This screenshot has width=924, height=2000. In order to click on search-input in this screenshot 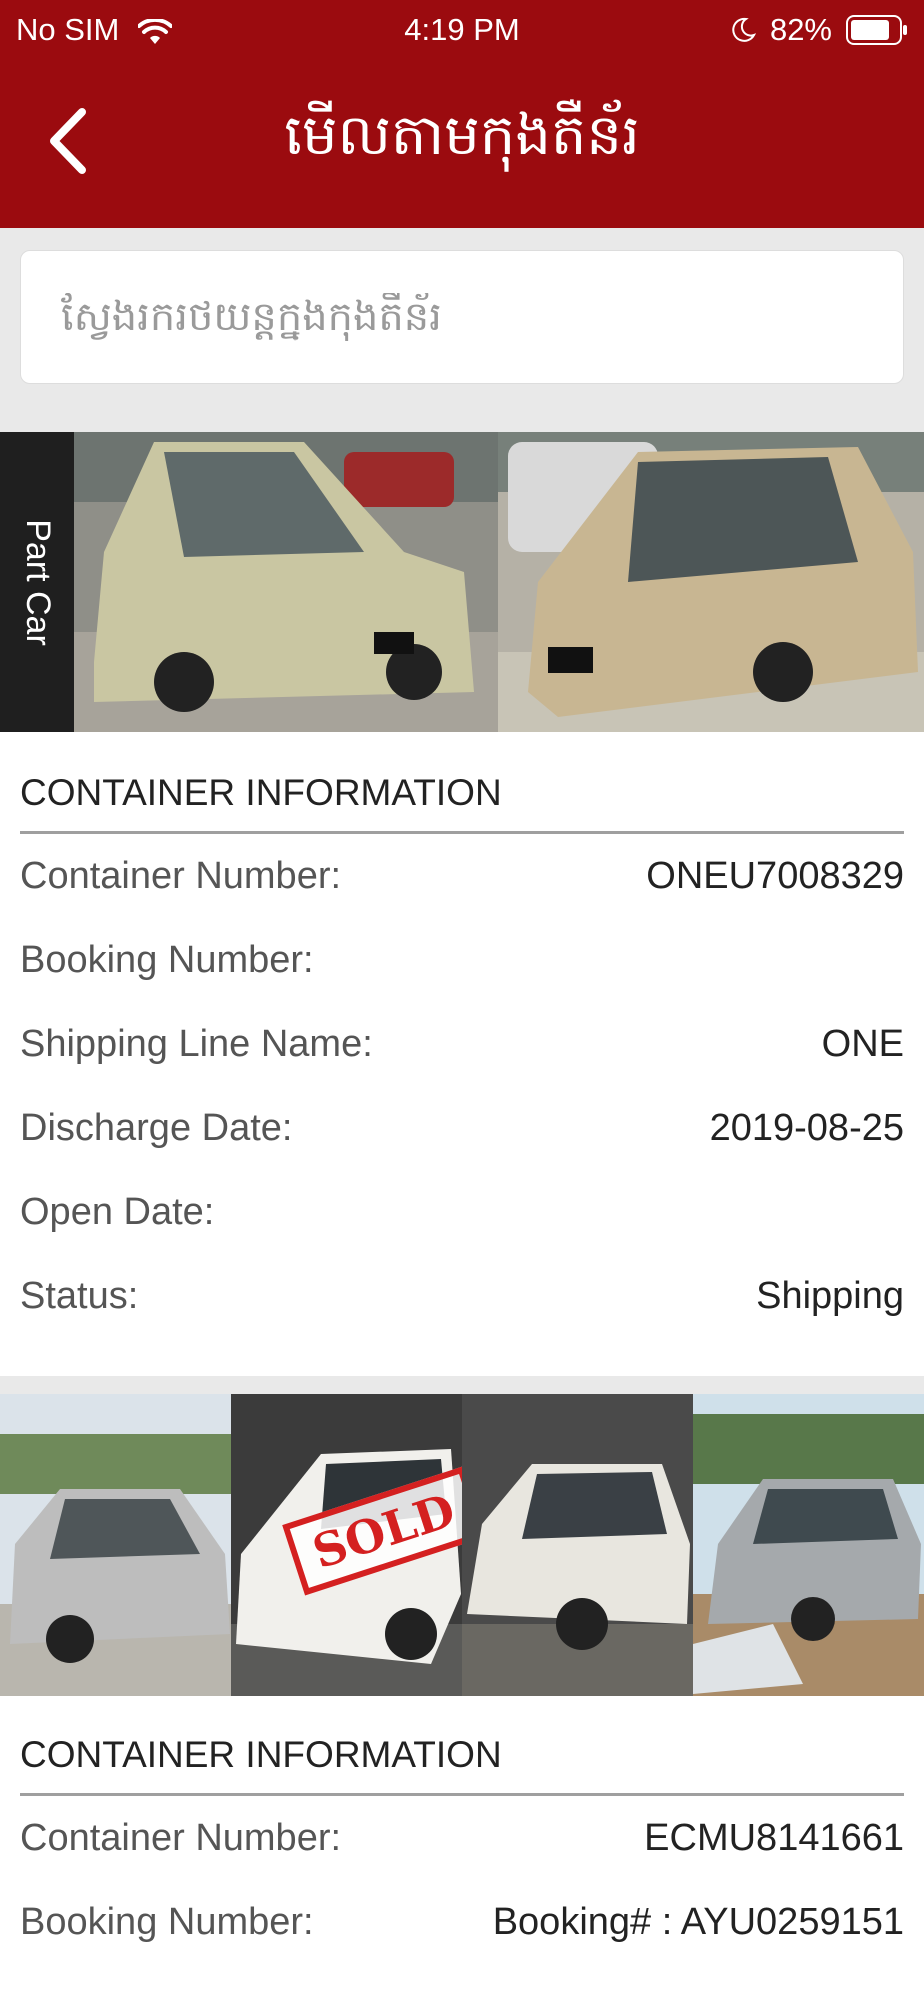, I will do `click(471, 317)`.